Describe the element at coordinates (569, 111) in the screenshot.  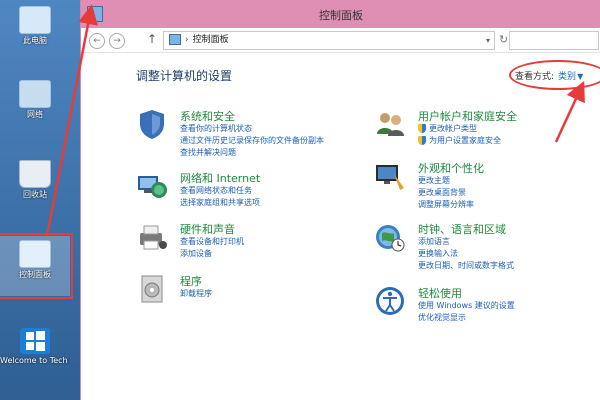
I see `arrow-to-view-by` at that location.